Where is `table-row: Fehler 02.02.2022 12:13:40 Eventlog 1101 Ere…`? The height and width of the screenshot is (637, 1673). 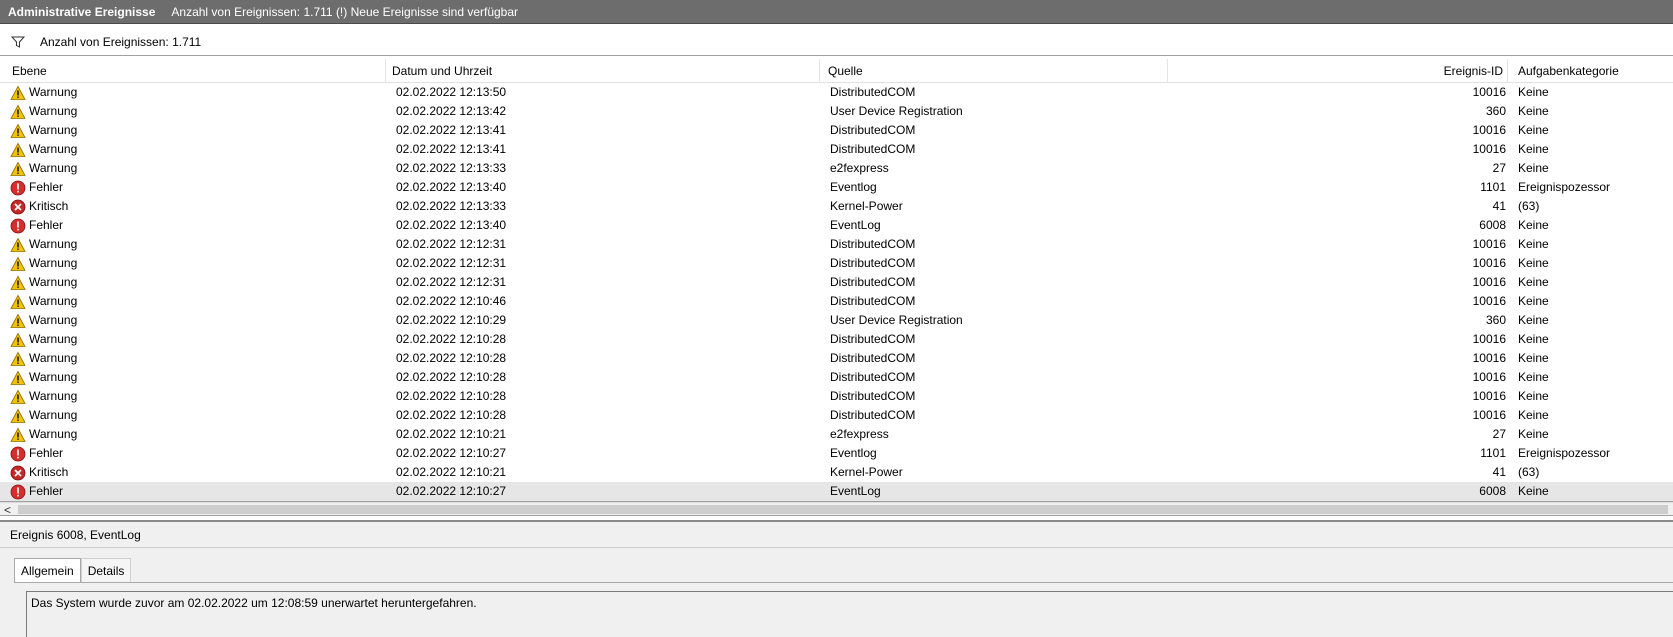
table-row: Fehler 02.02.2022 12:13:40 Eventlog 1101 Ere… is located at coordinates (836, 187).